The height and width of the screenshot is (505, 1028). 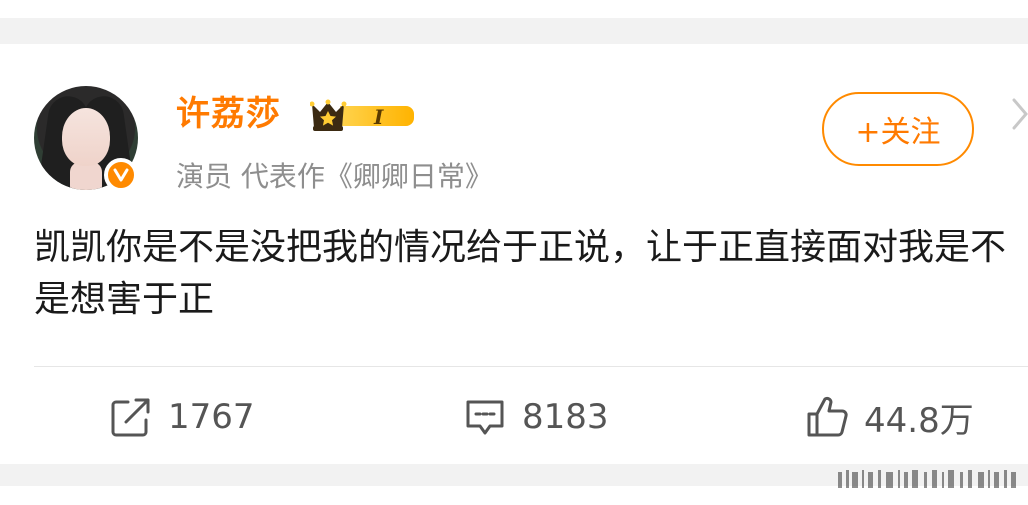 What do you see at coordinates (919, 420) in the screenshot?
I see `like-count: 44.8万` at bounding box center [919, 420].